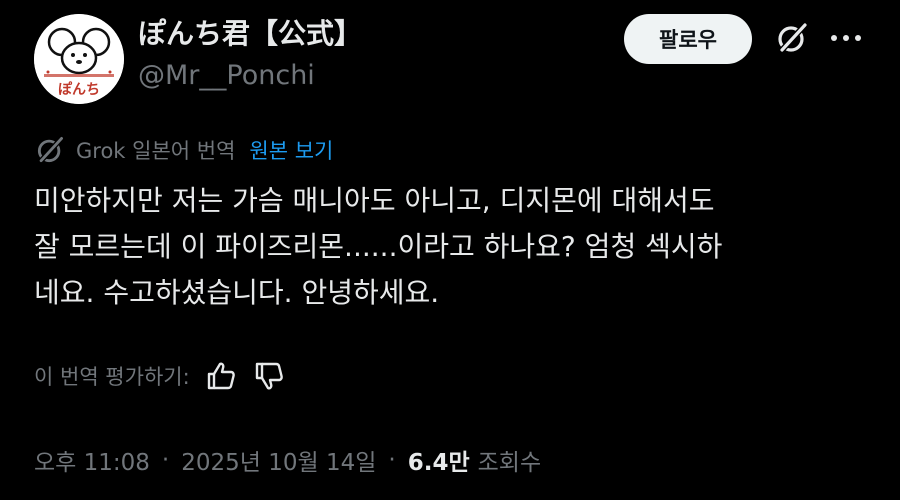  What do you see at coordinates (688, 39) in the screenshot?
I see `follow-button: 팔로우` at bounding box center [688, 39].